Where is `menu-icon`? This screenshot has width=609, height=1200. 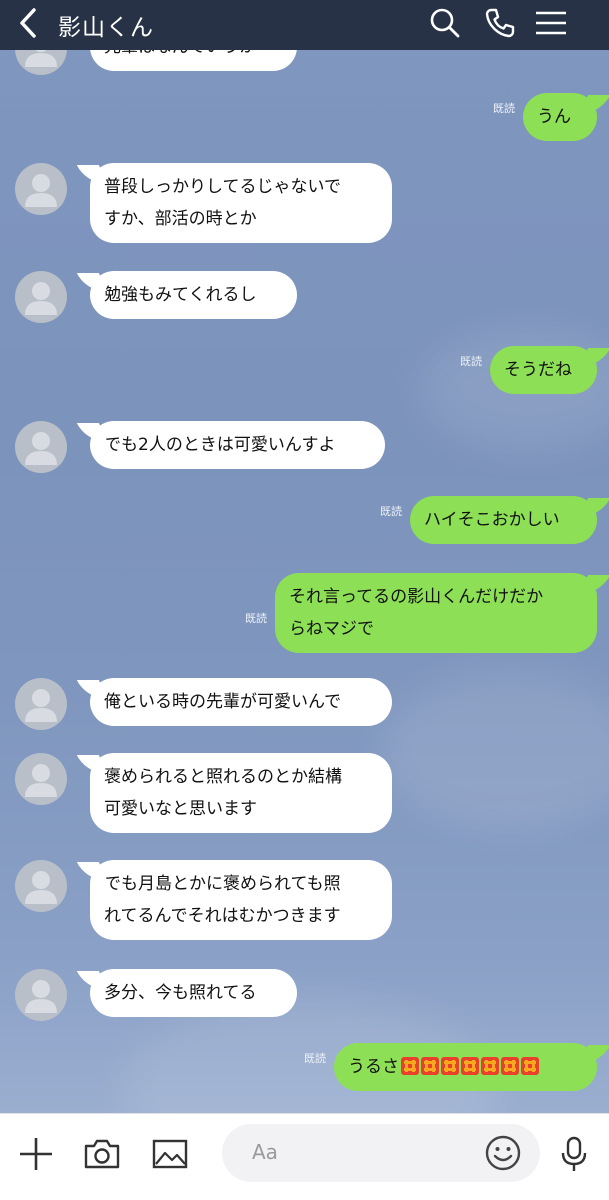
menu-icon is located at coordinates (551, 23).